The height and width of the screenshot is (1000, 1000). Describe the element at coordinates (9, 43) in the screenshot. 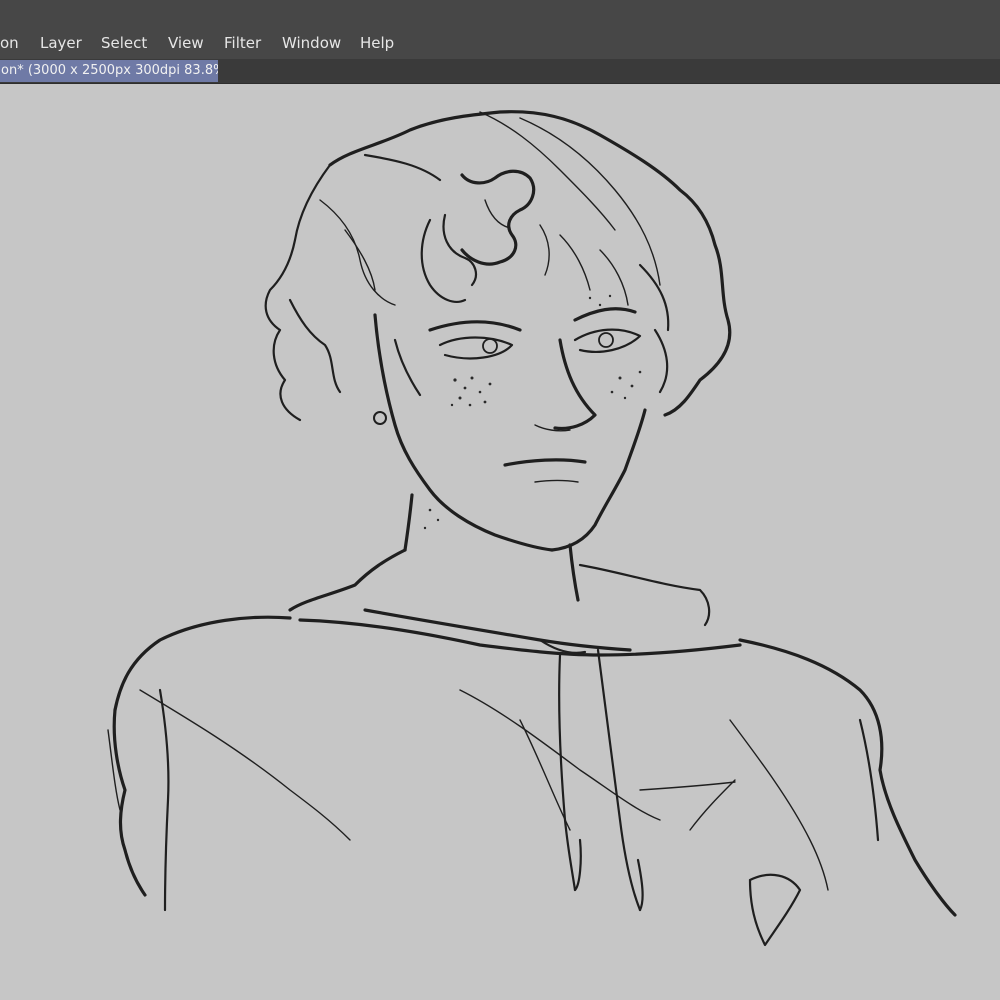

I see `menu-selection-partial: on` at that location.